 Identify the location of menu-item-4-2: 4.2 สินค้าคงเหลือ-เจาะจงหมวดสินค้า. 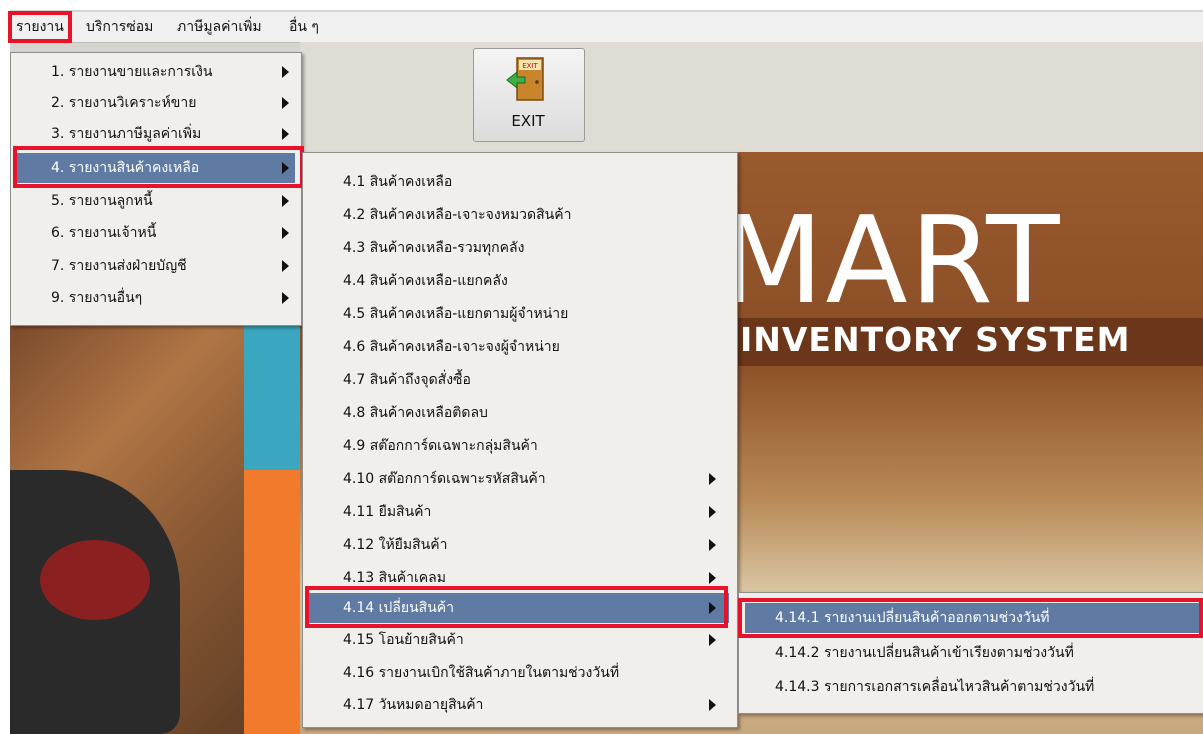
(519, 215).